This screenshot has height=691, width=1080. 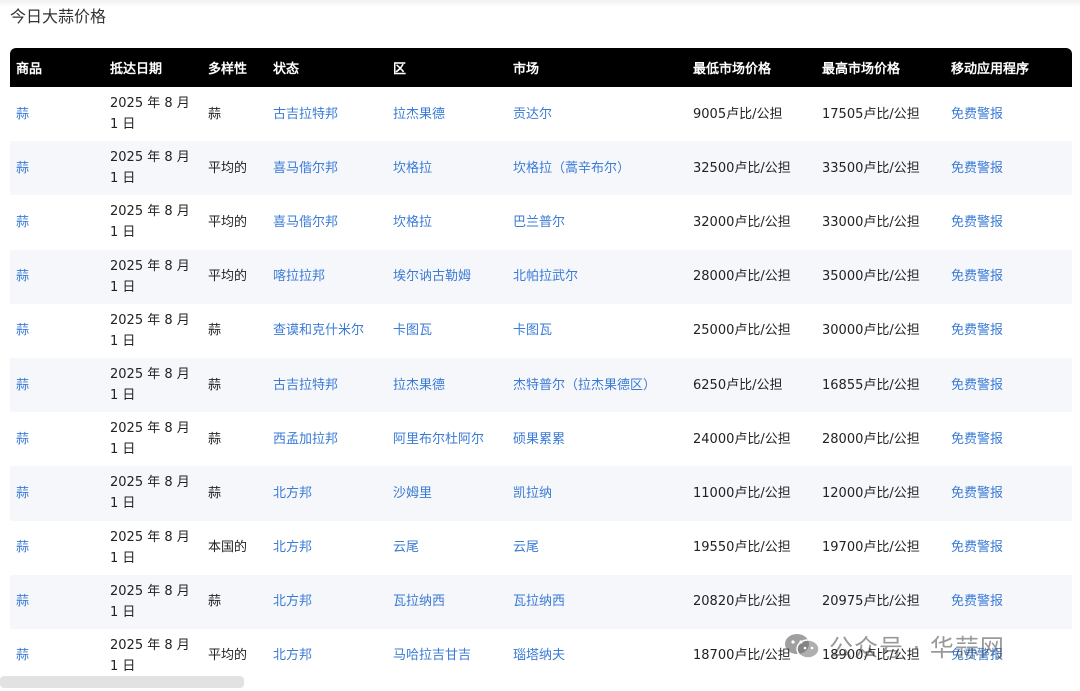 What do you see at coordinates (990, 69) in the screenshot?
I see `header-mobile-app: 移动应用程序` at bounding box center [990, 69].